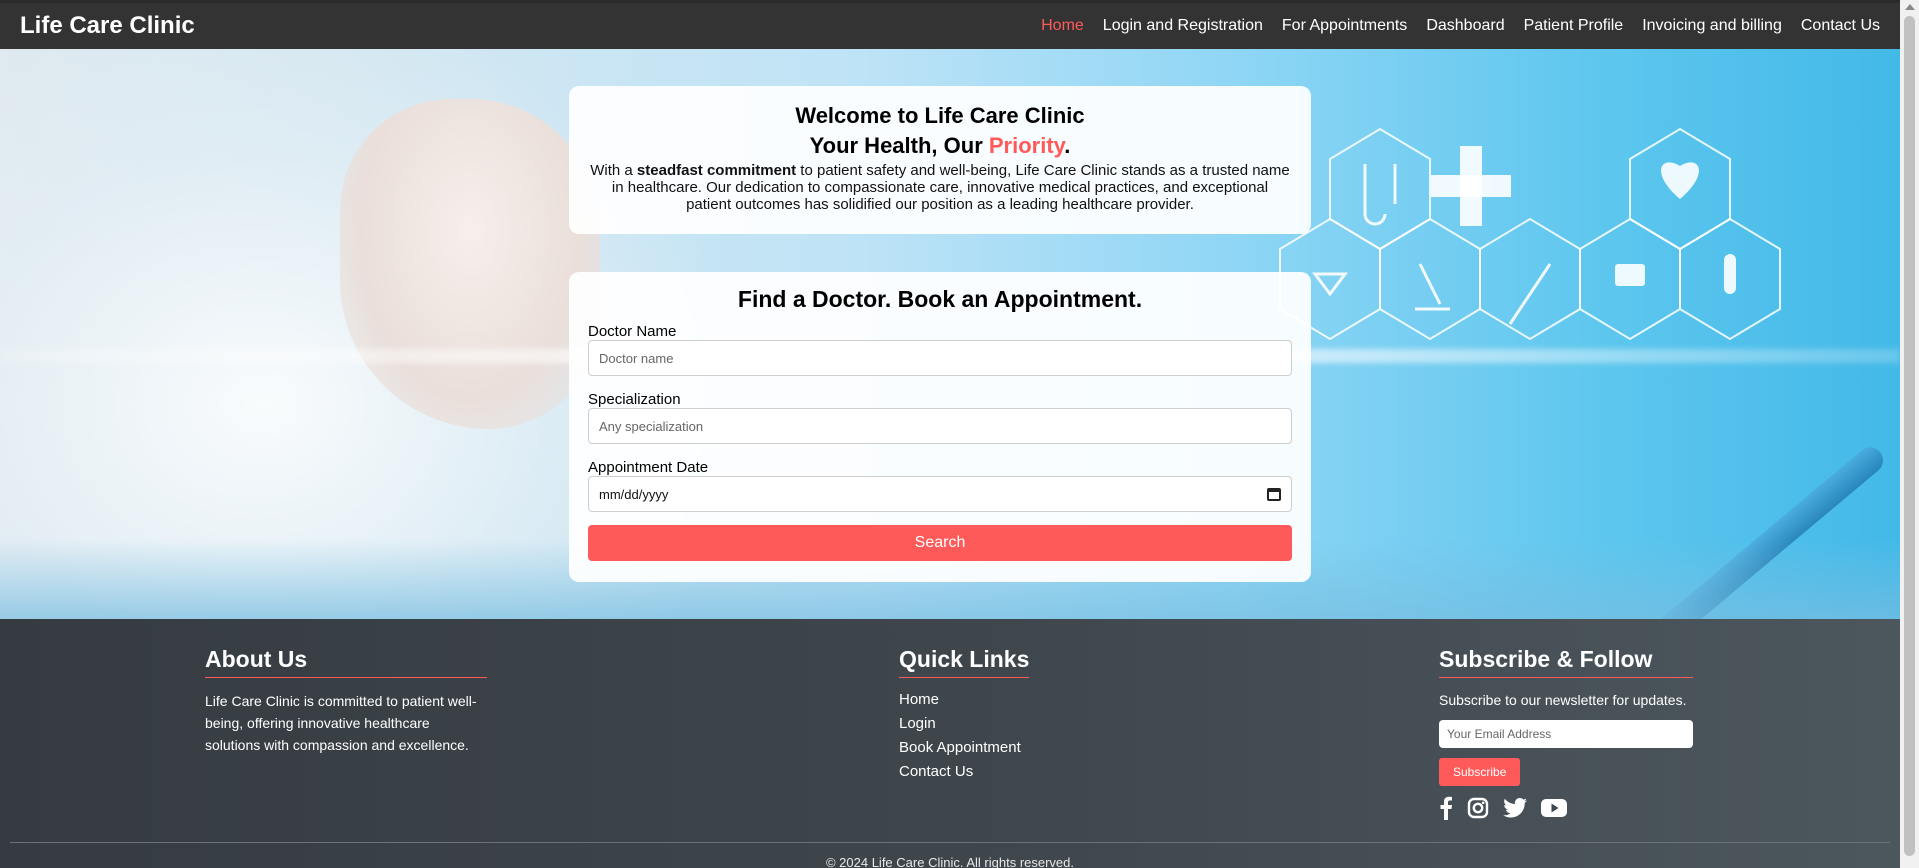 Image resolution: width=1919 pixels, height=868 pixels. Describe the element at coordinates (964, 662) in the screenshot. I see `footer-quick-links-heading: Quick Links` at that location.